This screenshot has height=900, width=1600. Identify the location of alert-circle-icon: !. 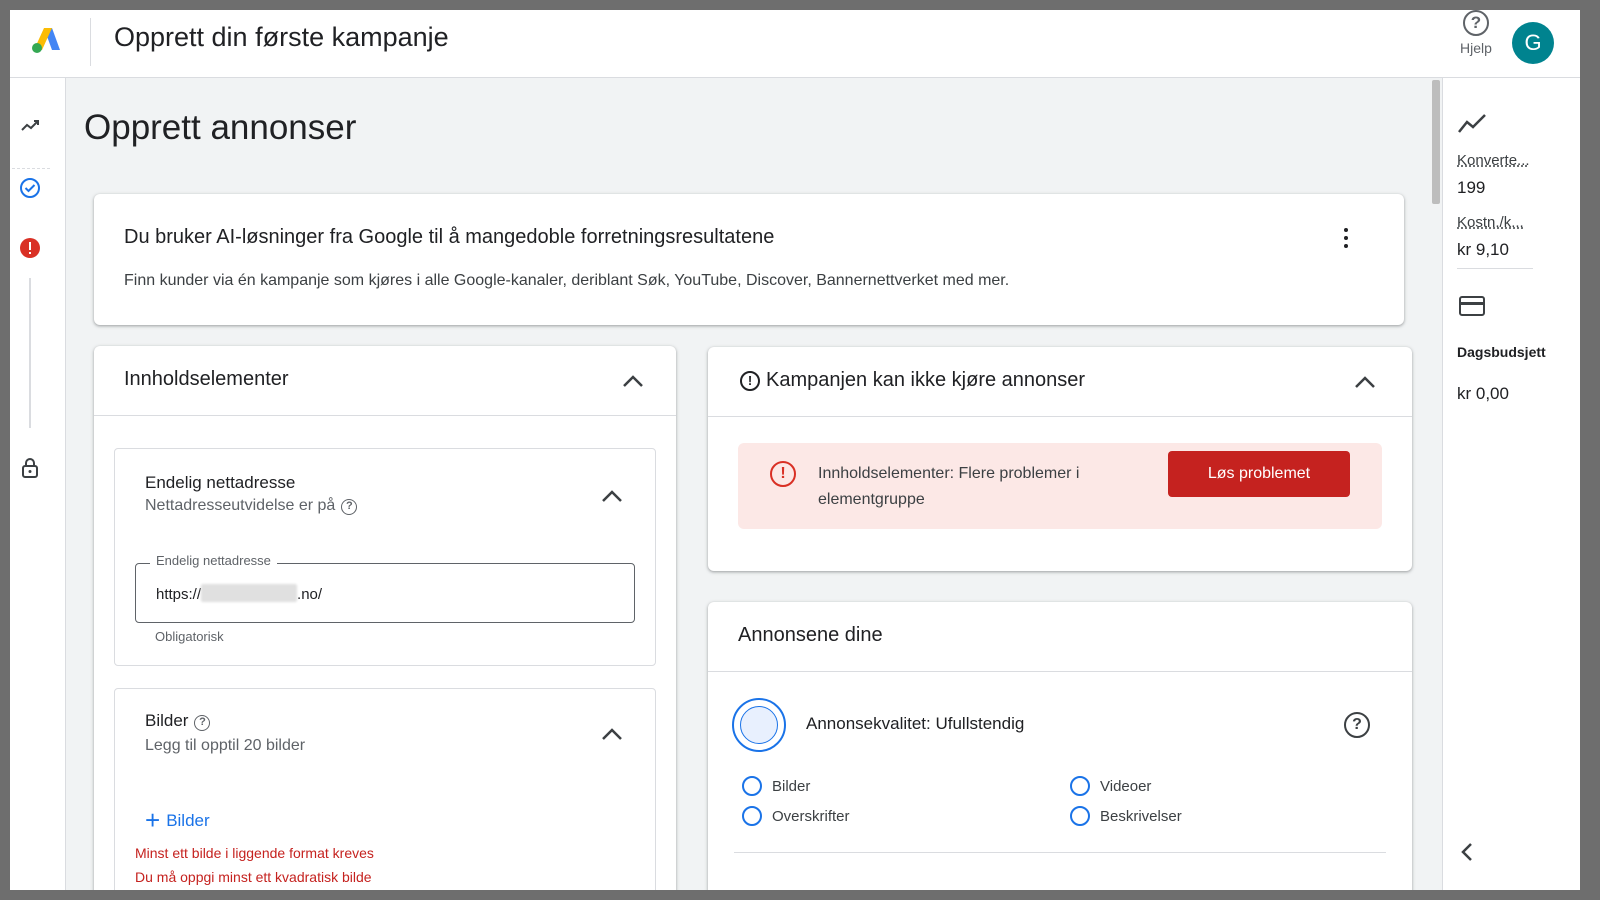
(750, 381).